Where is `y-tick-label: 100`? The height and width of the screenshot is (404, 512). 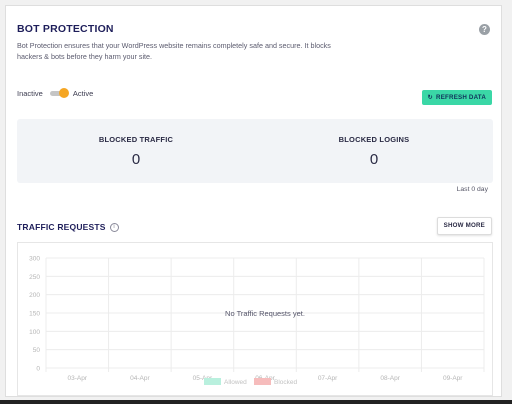
y-tick-label: 100 is located at coordinates (34, 332).